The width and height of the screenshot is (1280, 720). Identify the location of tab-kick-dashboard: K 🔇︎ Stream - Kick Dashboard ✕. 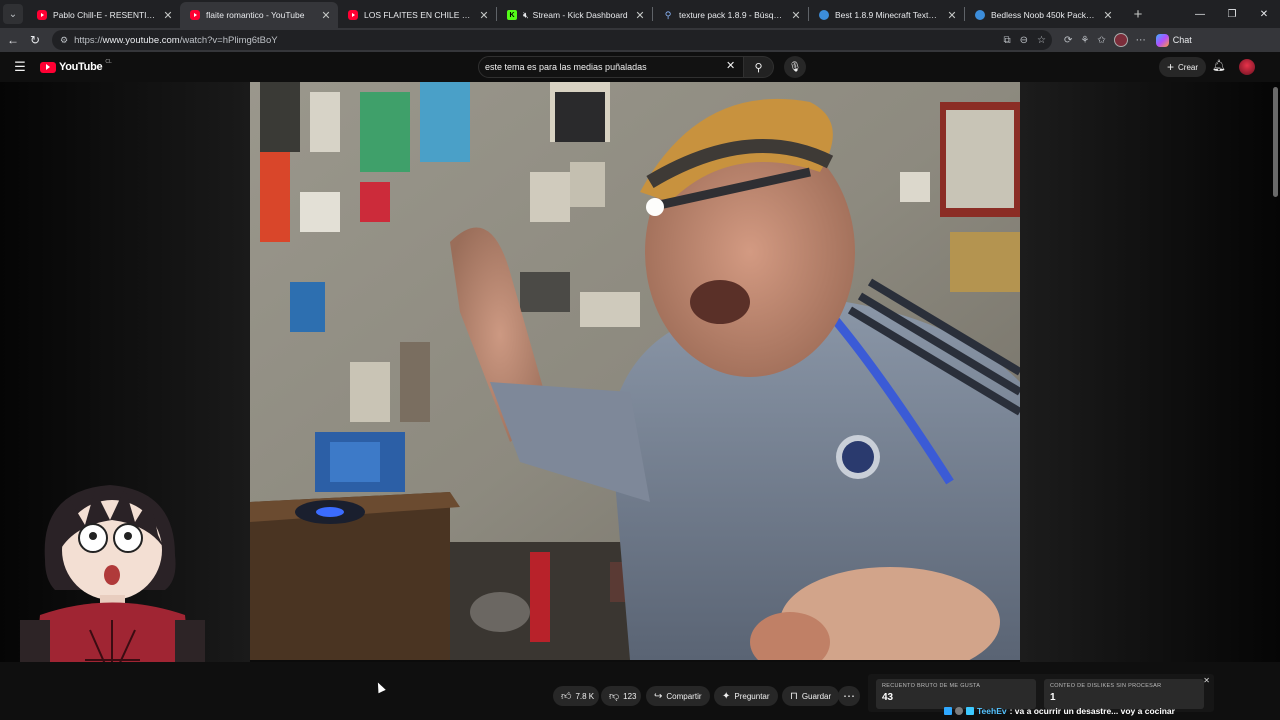
(574, 15).